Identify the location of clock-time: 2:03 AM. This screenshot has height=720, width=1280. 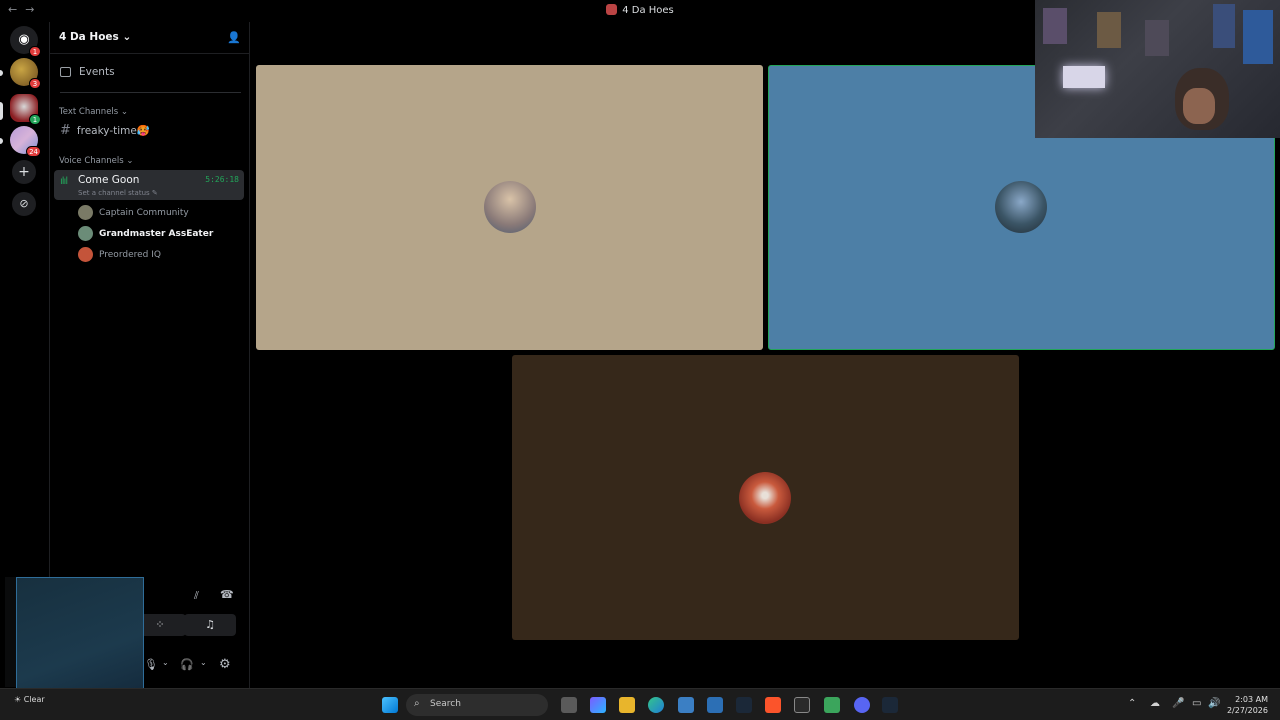
(1251, 699).